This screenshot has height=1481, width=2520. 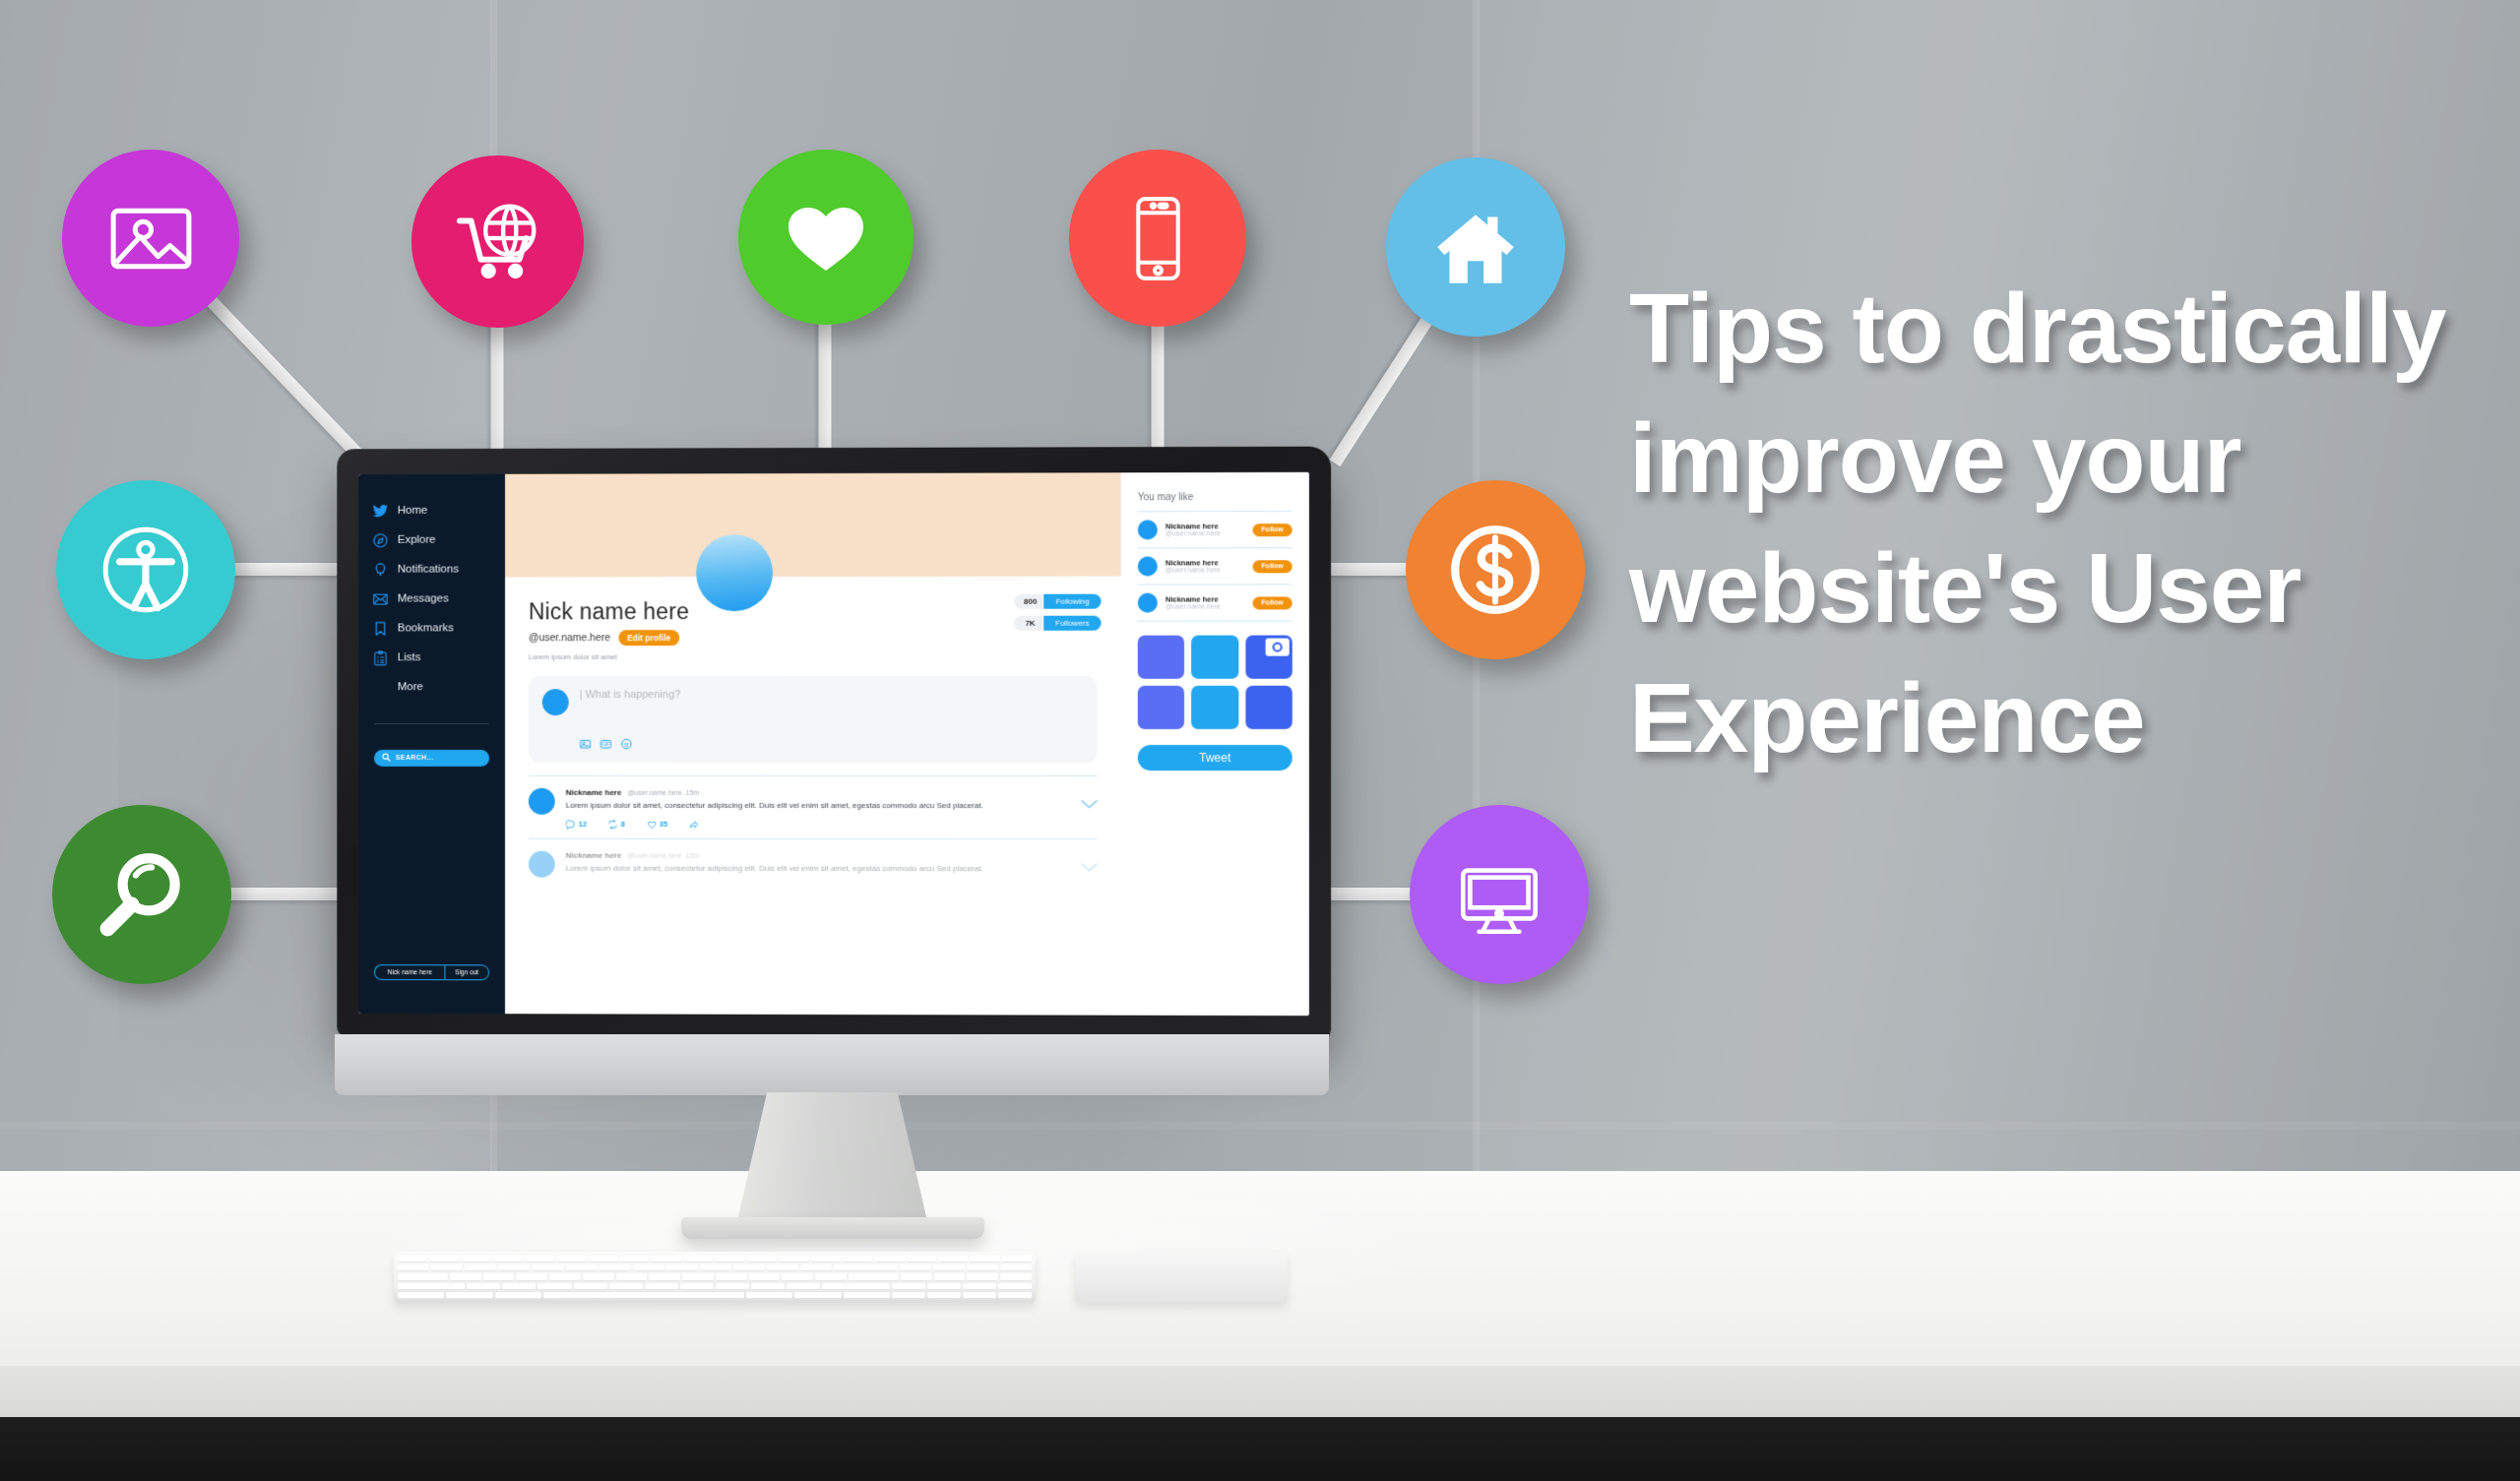 What do you see at coordinates (1475, 247) in the screenshot?
I see `home-icon` at bounding box center [1475, 247].